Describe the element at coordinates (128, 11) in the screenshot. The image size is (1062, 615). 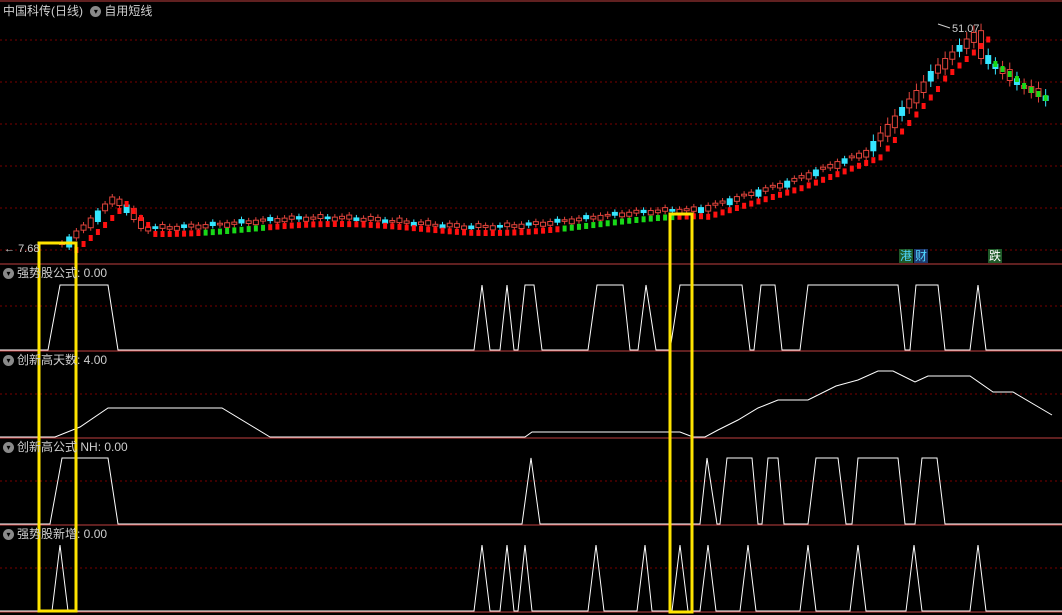
I see `indicator-name: 自用短线` at that location.